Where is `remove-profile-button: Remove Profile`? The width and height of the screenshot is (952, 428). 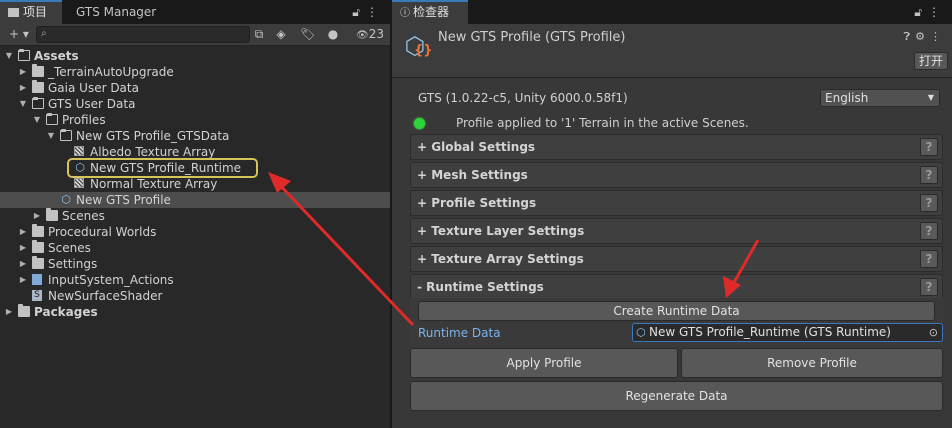
remove-profile-button: Remove Profile is located at coordinates (812, 363).